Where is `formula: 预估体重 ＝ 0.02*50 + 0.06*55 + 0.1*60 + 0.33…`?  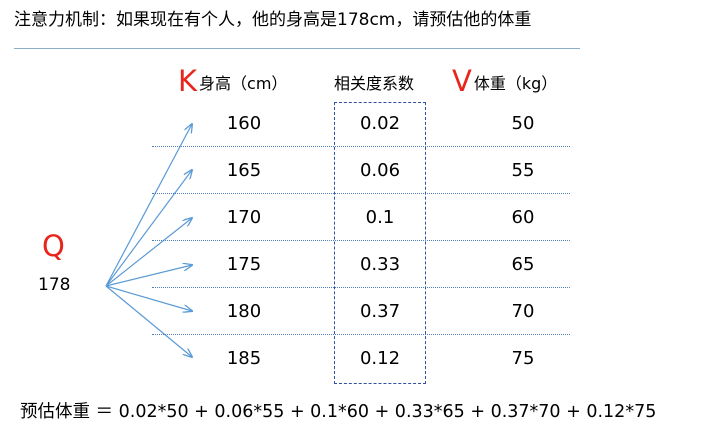
formula: 预估体重 ＝ 0.02*50 + 0.06*55 + 0.1*60 + 0.33… is located at coordinates (338, 412).